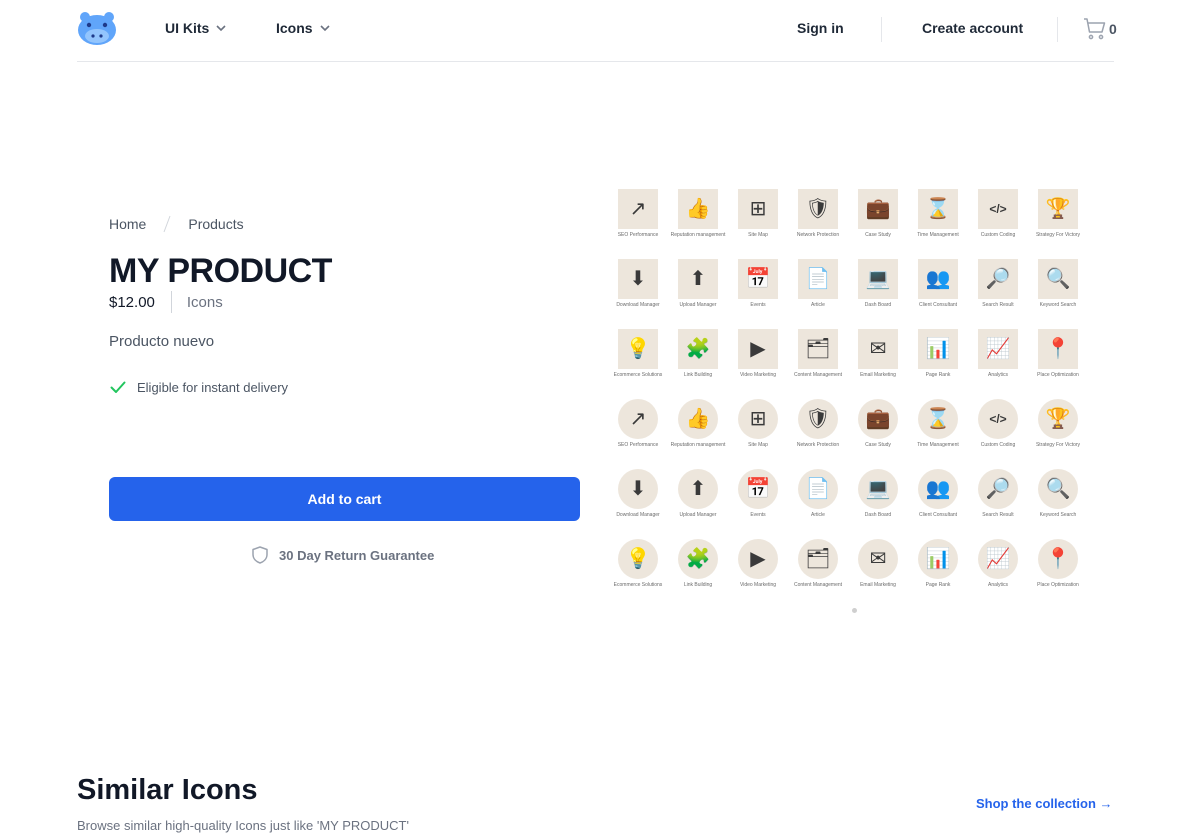  What do you see at coordinates (97, 29) in the screenshot?
I see `hippo-logo-icon` at bounding box center [97, 29].